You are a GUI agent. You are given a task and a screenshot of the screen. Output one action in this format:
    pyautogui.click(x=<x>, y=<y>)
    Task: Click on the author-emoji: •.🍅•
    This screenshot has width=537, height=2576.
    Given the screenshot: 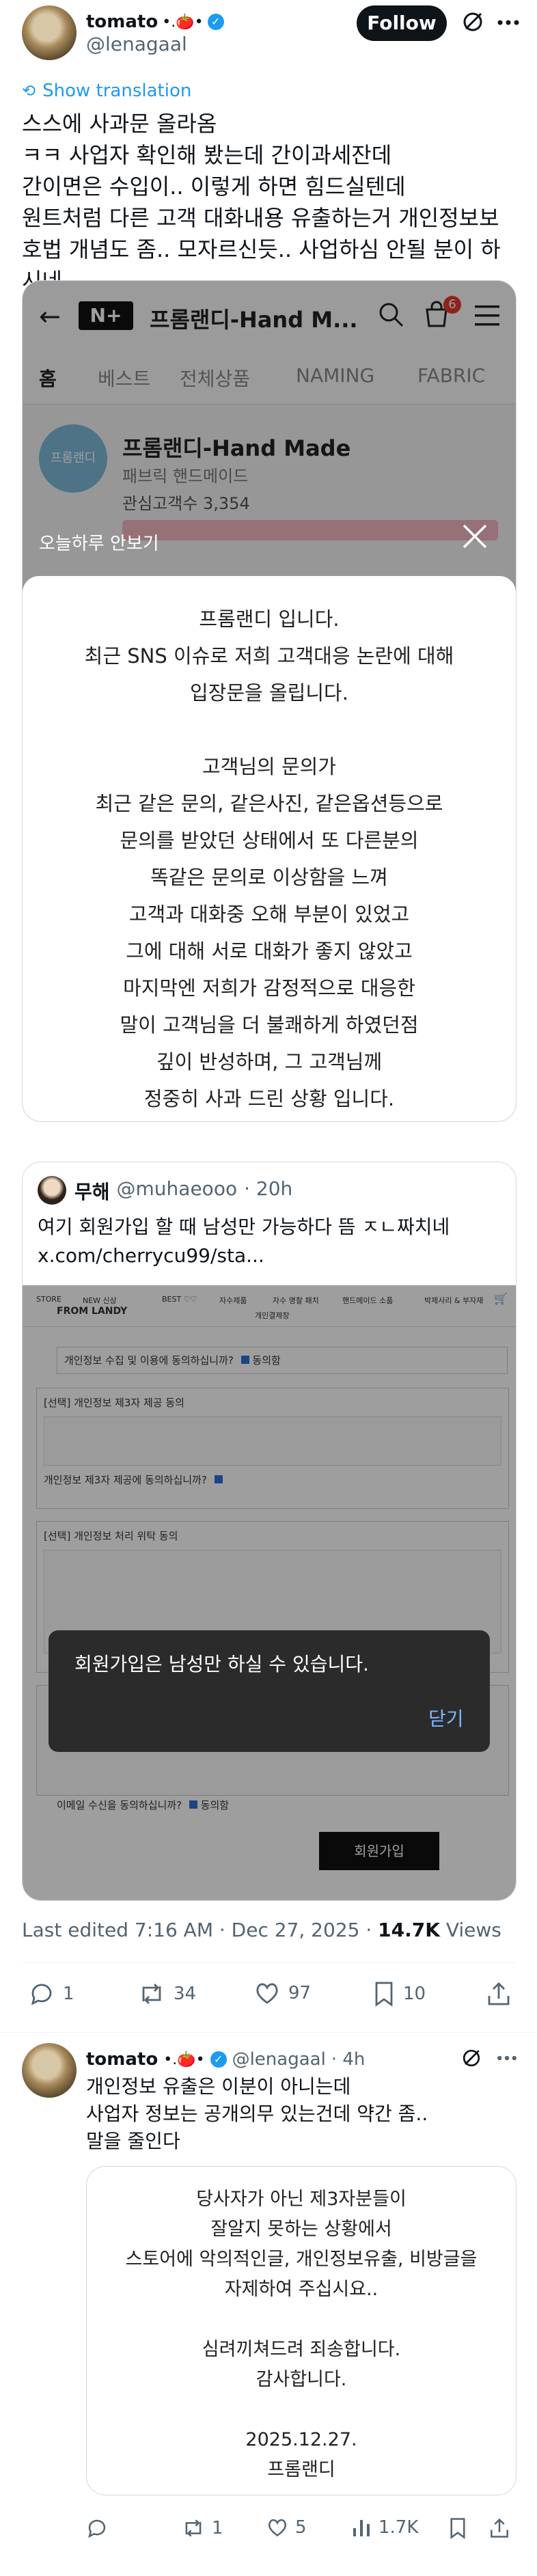 What is the action you would take?
    pyautogui.click(x=183, y=22)
    